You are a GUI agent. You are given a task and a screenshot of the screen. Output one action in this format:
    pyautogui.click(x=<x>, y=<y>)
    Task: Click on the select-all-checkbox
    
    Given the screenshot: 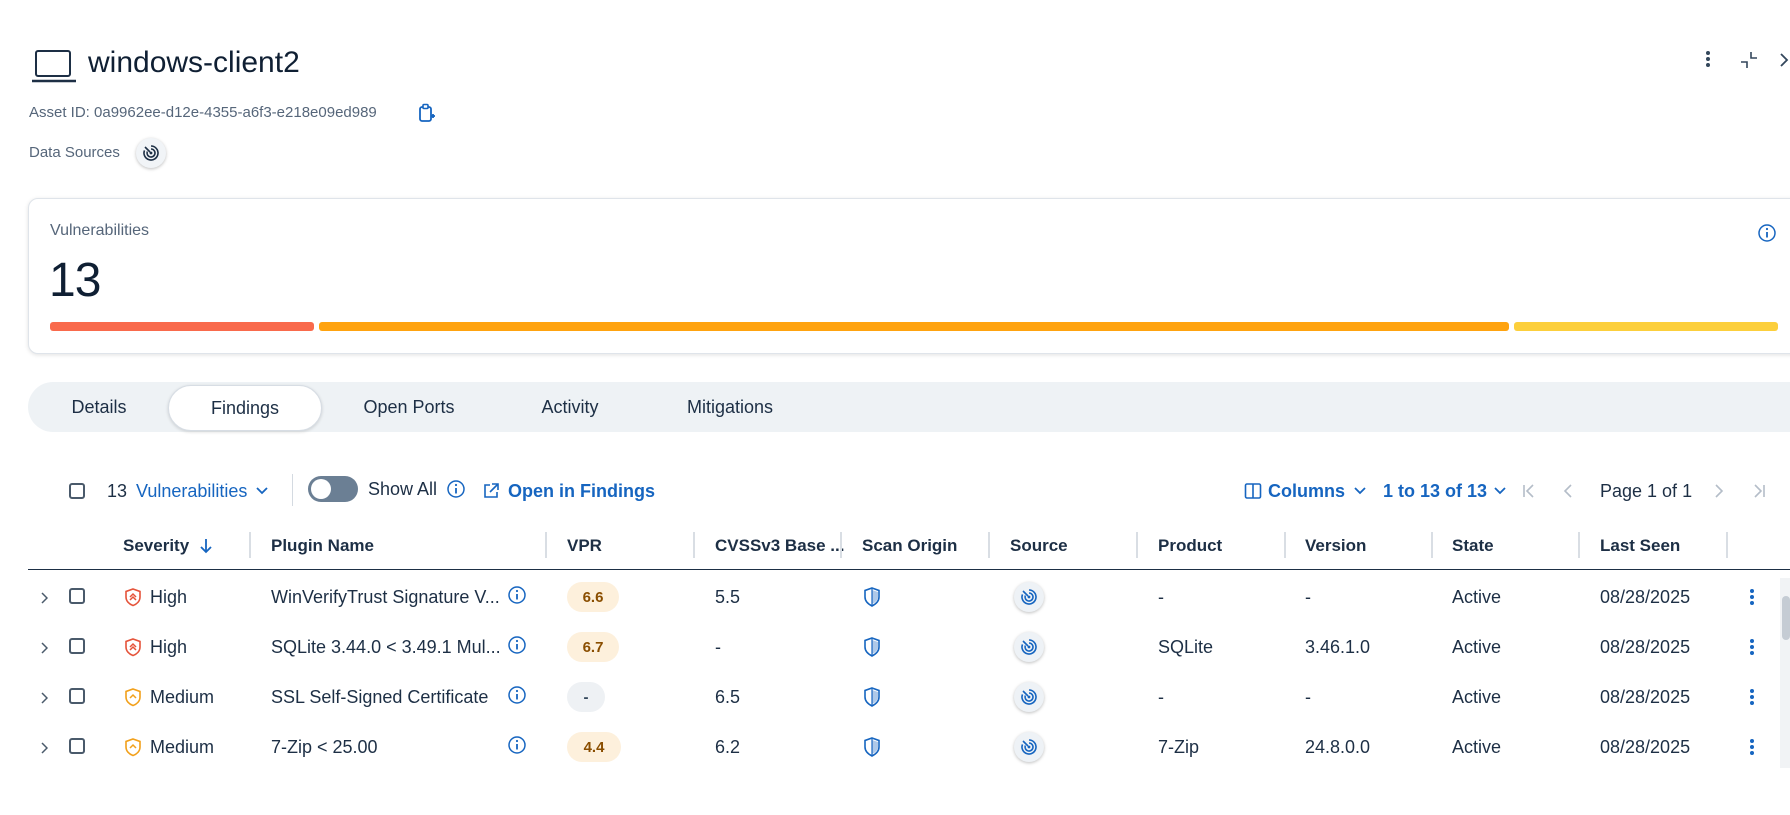 What is the action you would take?
    pyautogui.click(x=77, y=491)
    